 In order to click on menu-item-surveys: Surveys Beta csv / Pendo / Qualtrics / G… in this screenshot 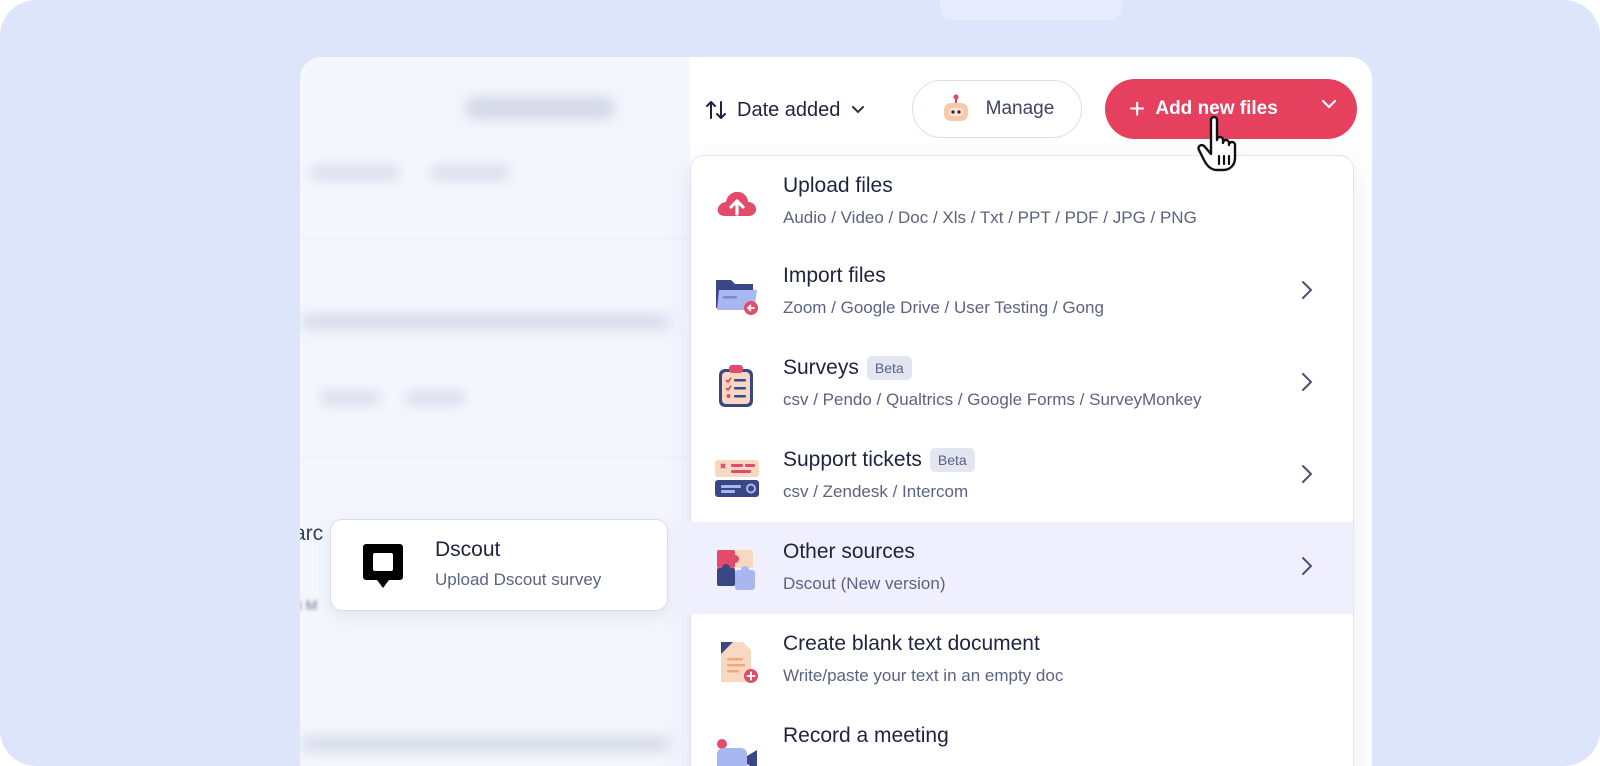, I will do `click(1022, 384)`.